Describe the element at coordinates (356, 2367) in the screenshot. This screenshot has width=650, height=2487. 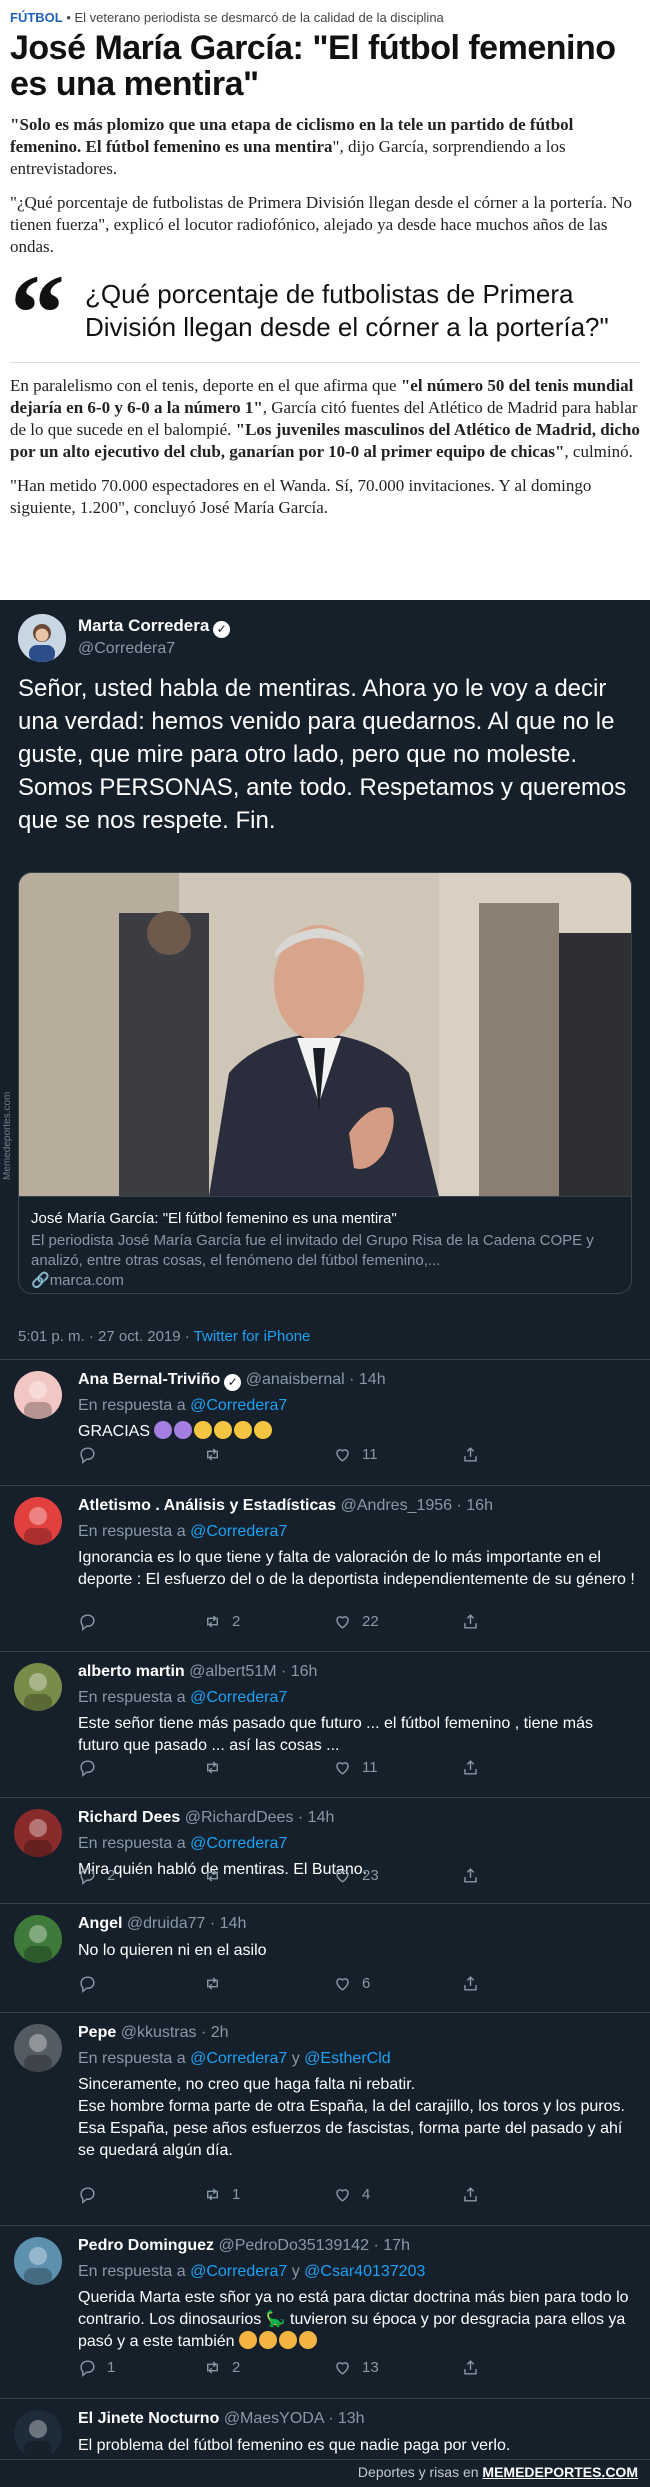
I see `like-button: 13` at that location.